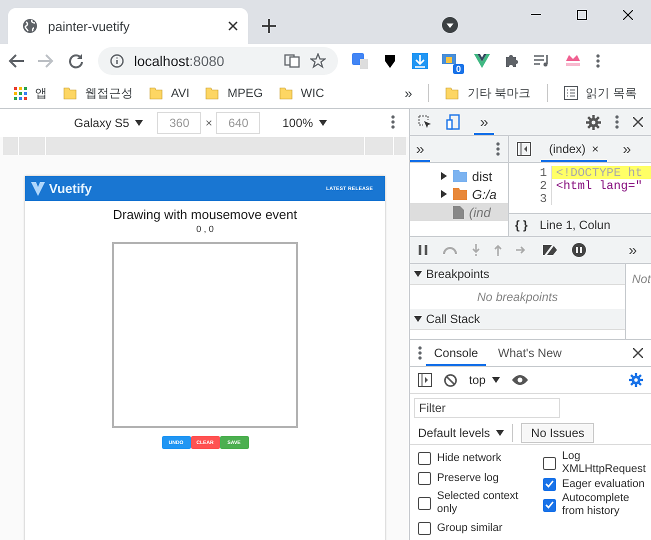  I want to click on editor-tab: (index) ×, so click(574, 149).